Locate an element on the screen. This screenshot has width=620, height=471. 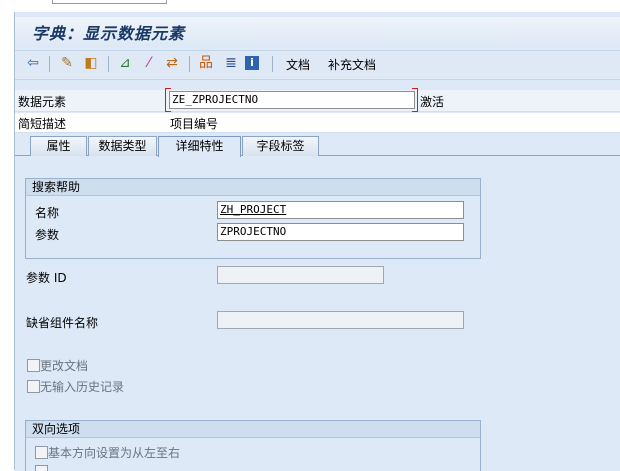
data-element-field: ZE_ZPROJECTNO is located at coordinates (292, 100).